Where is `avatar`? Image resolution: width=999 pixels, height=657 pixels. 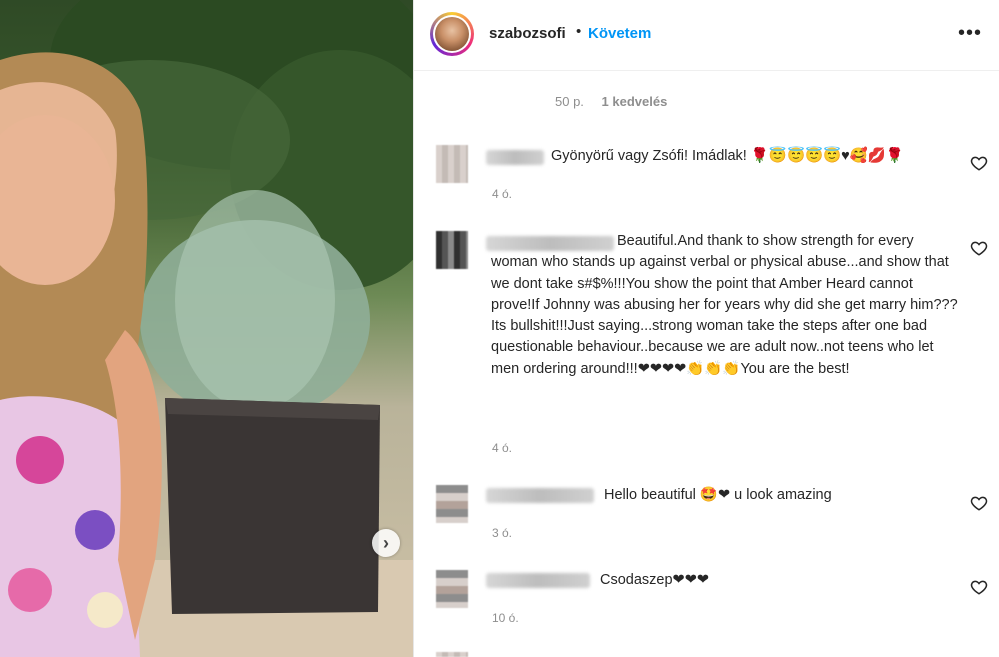
avatar is located at coordinates (452, 34).